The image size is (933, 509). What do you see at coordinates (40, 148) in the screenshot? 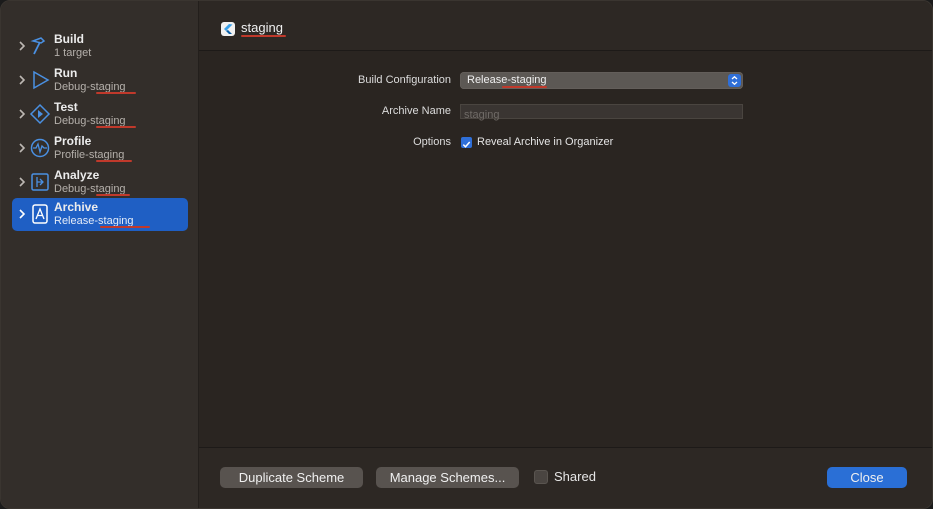
I see `waveform-icon` at bounding box center [40, 148].